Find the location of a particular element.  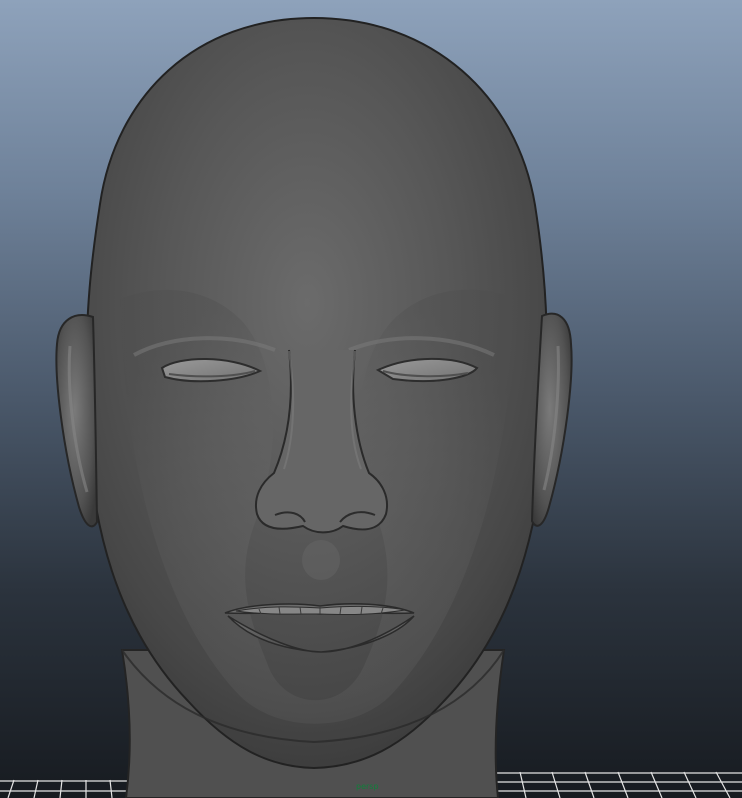

left-ear is located at coordinates (77, 421).